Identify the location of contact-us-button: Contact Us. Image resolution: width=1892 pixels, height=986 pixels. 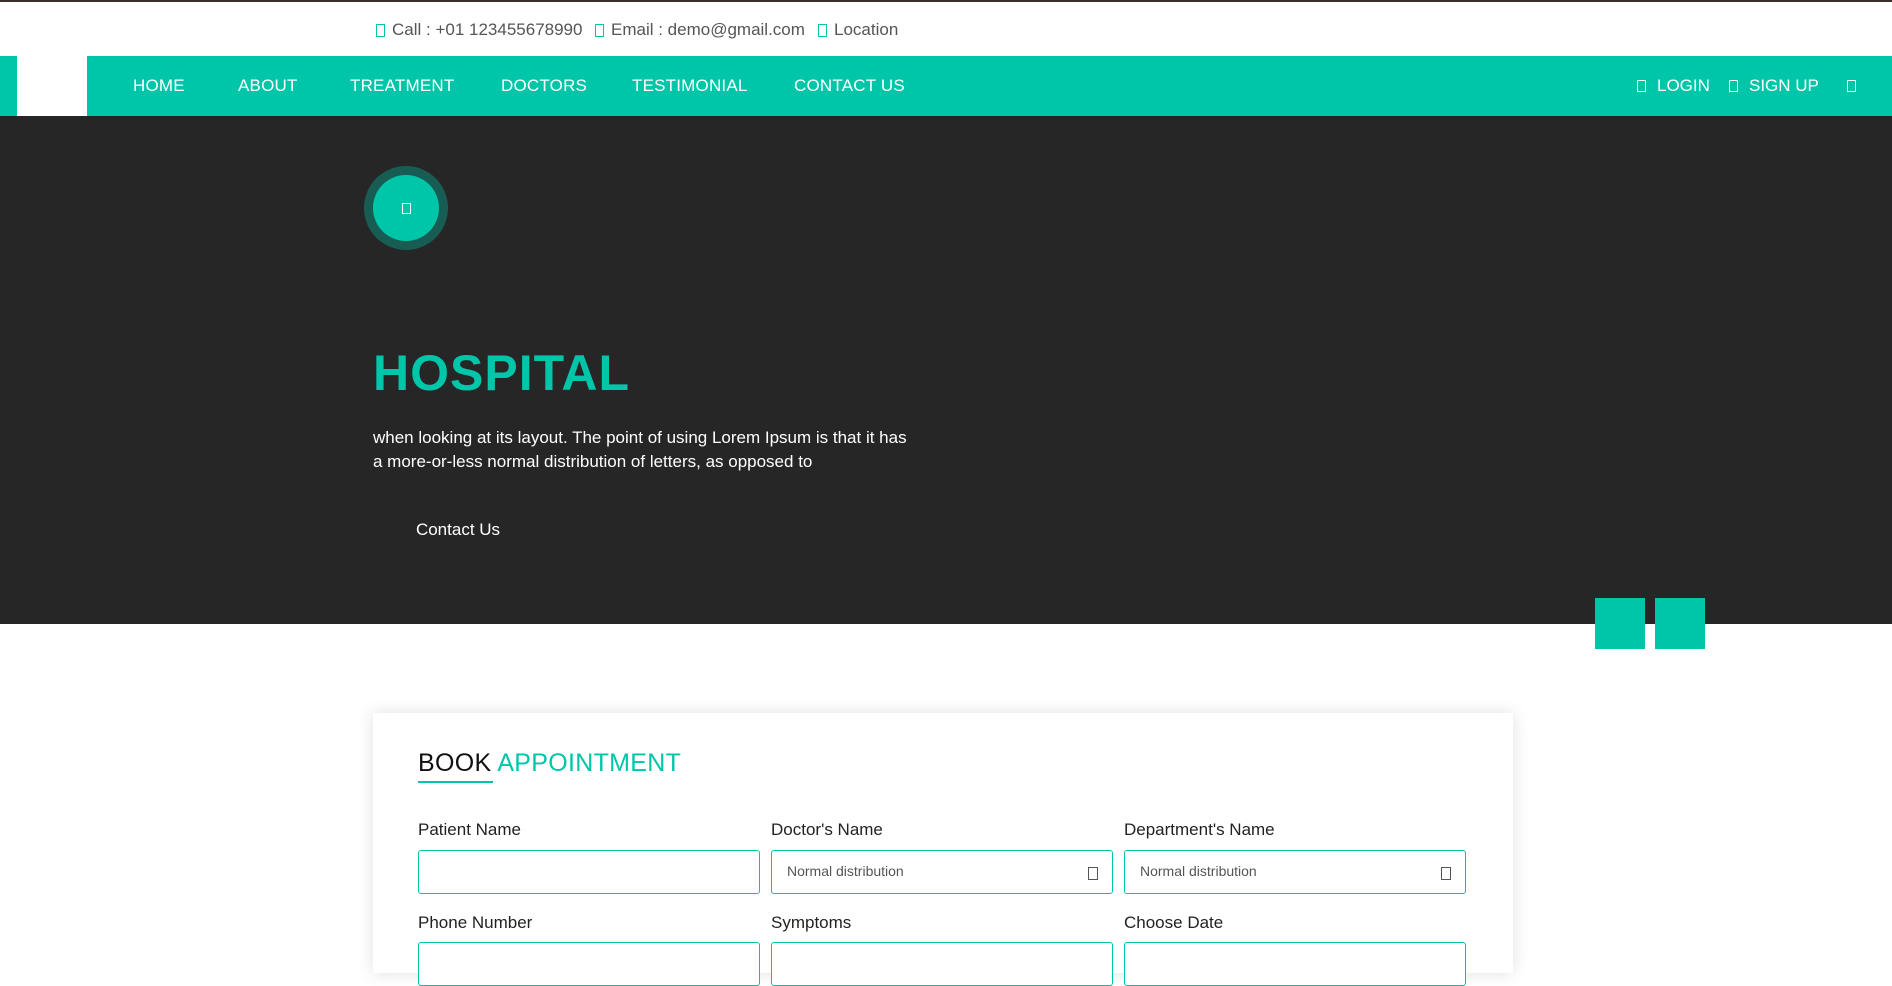
(458, 530).